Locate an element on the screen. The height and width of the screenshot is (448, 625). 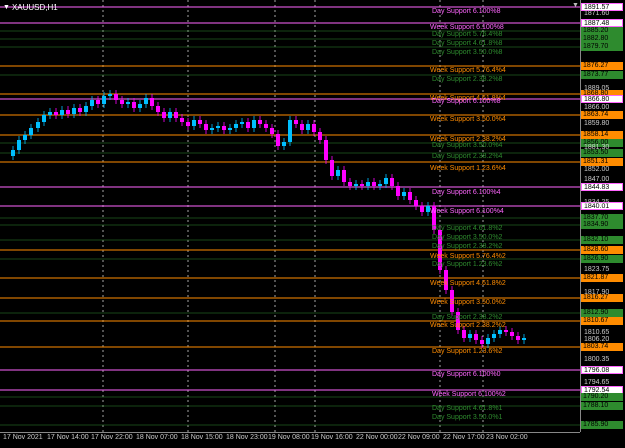
price-level-box: 1790.20 is located at coordinates (602, 397).